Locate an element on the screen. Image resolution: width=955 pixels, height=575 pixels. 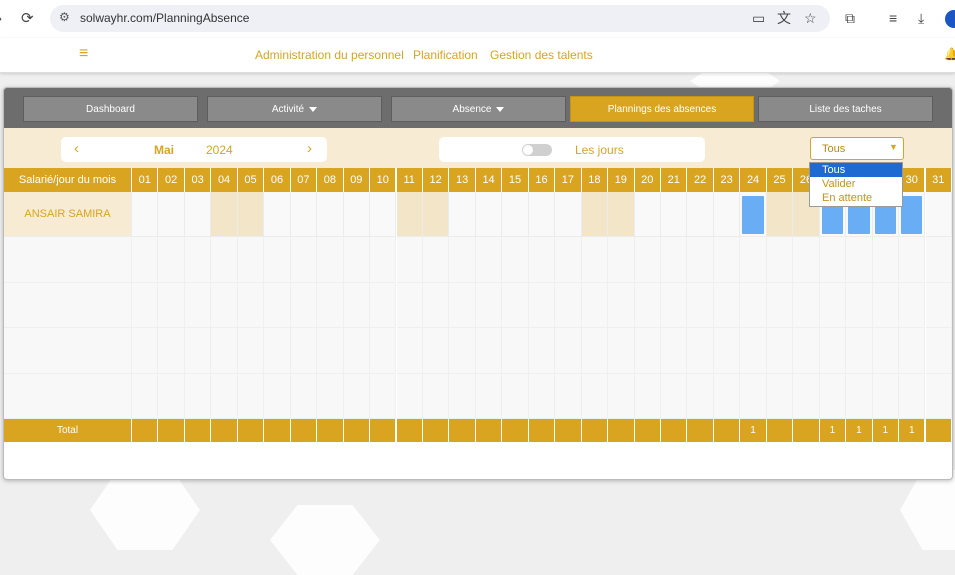
menu-administration-personnel: Administration du personnel is located at coordinates (329, 55).